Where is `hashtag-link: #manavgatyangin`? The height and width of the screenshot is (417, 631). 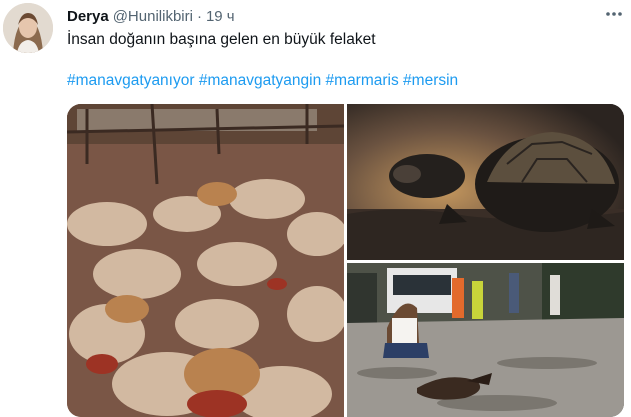
hashtag-link: #manavgatyangin is located at coordinates (260, 80).